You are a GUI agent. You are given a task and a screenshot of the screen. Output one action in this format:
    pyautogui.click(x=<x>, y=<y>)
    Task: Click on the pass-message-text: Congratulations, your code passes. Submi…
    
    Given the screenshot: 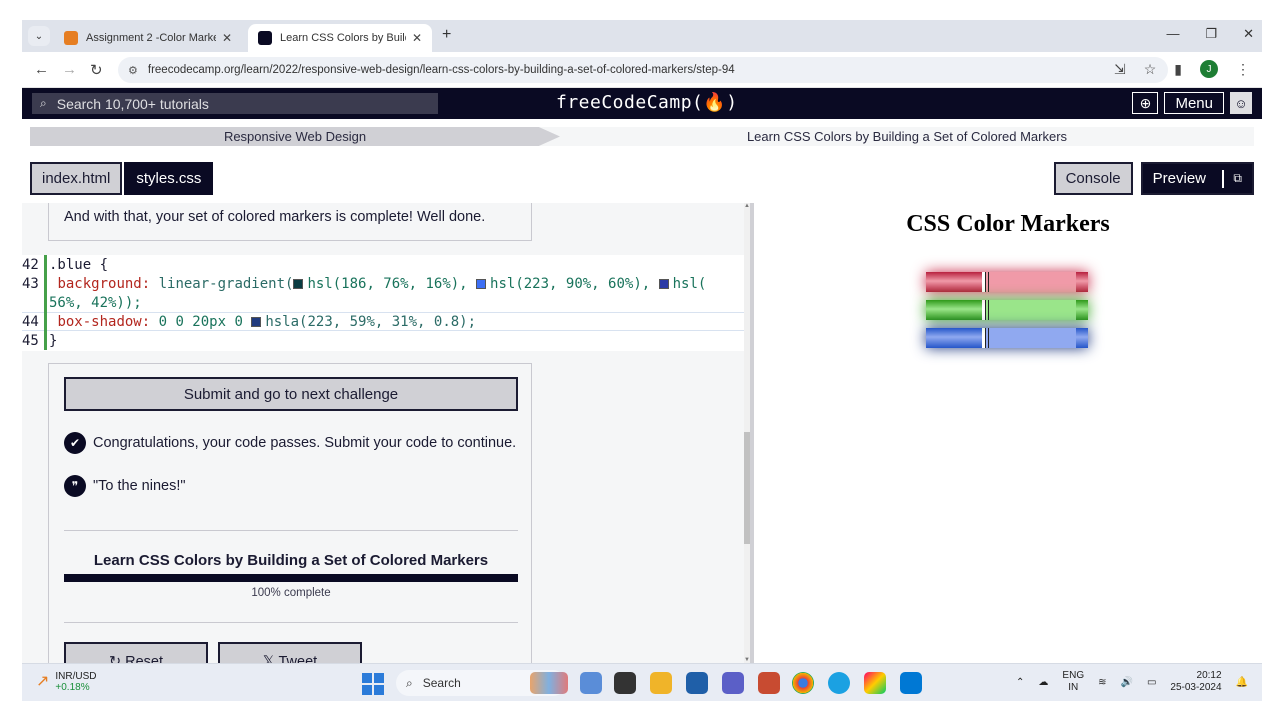 What is the action you would take?
    pyautogui.click(x=305, y=443)
    